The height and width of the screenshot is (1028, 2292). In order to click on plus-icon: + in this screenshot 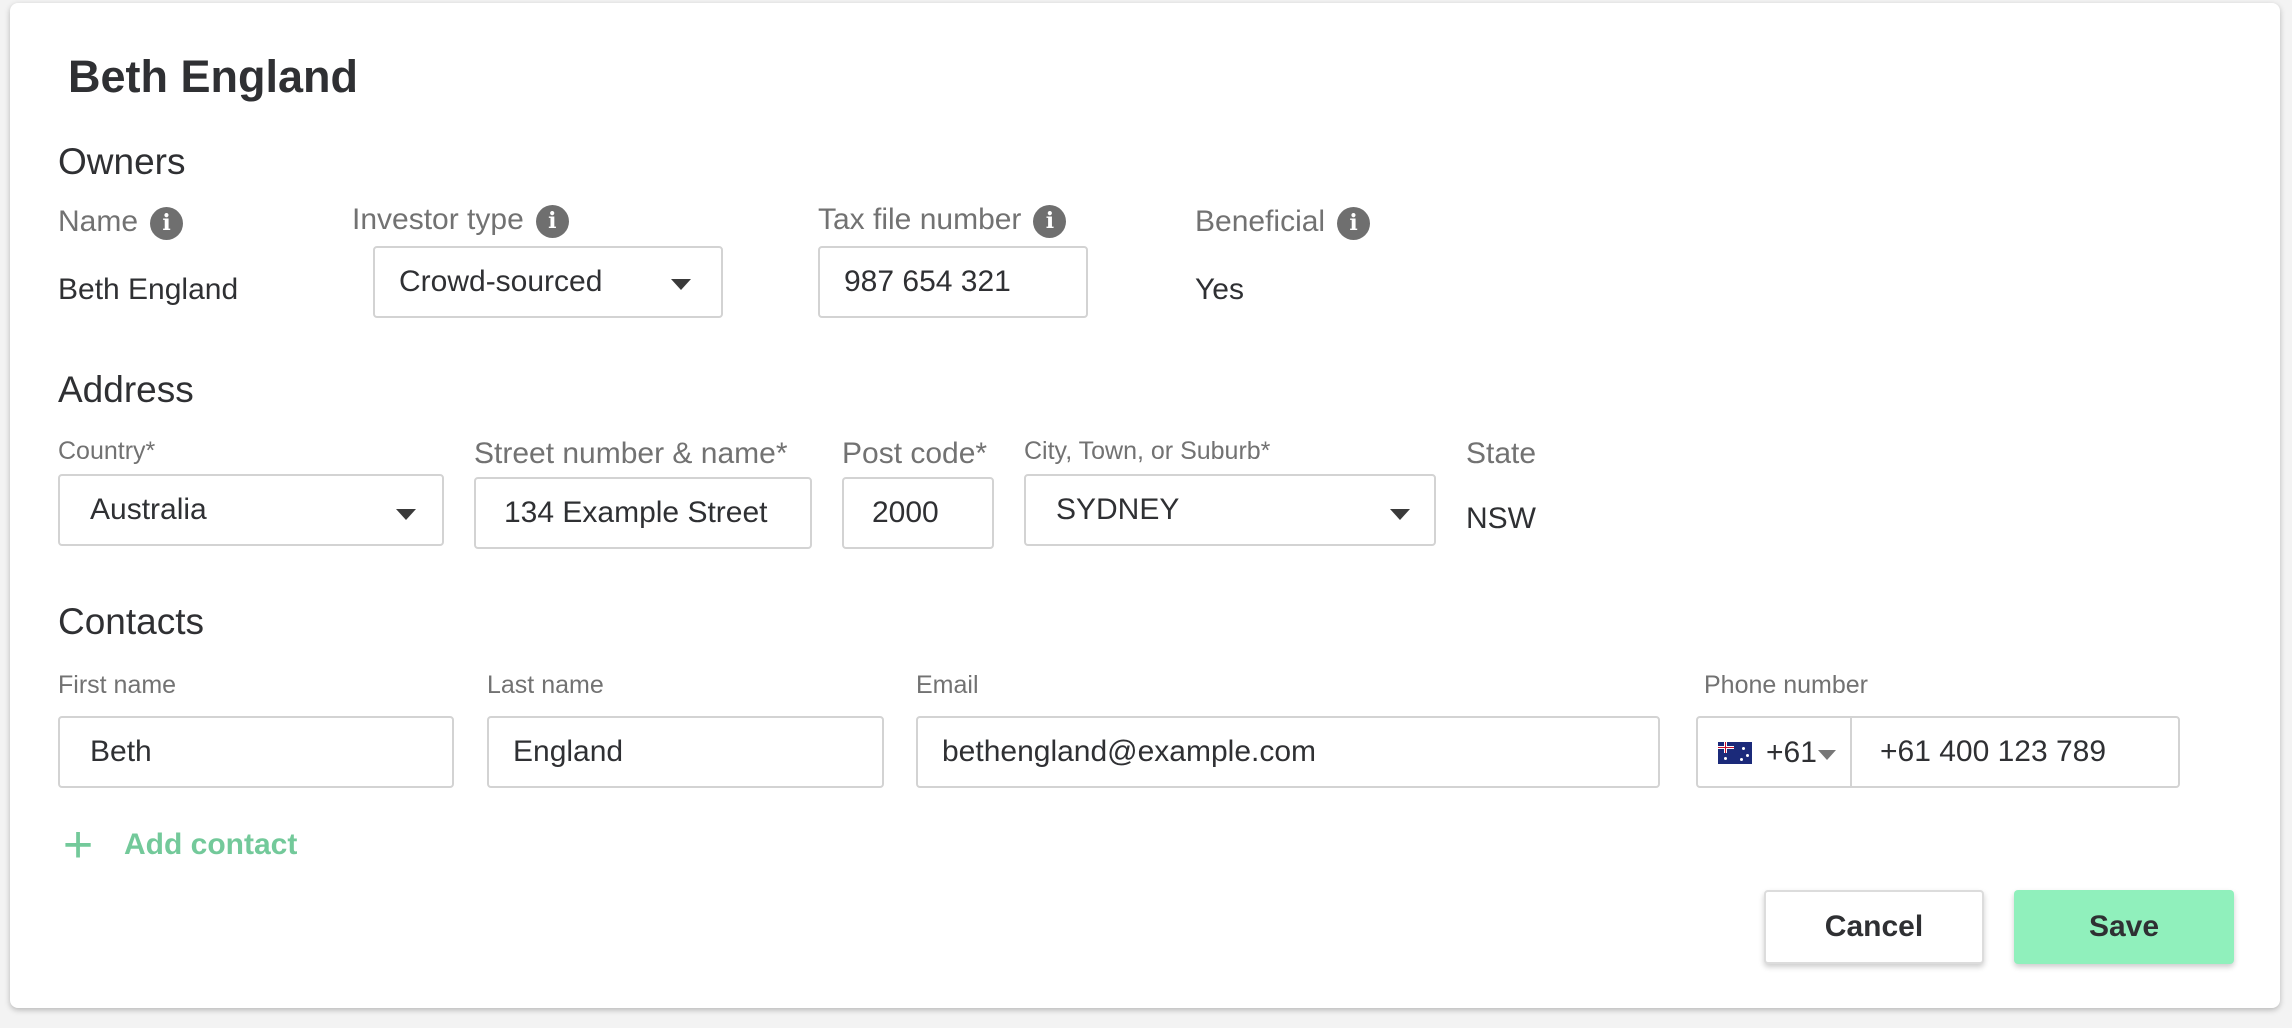, I will do `click(78, 845)`.